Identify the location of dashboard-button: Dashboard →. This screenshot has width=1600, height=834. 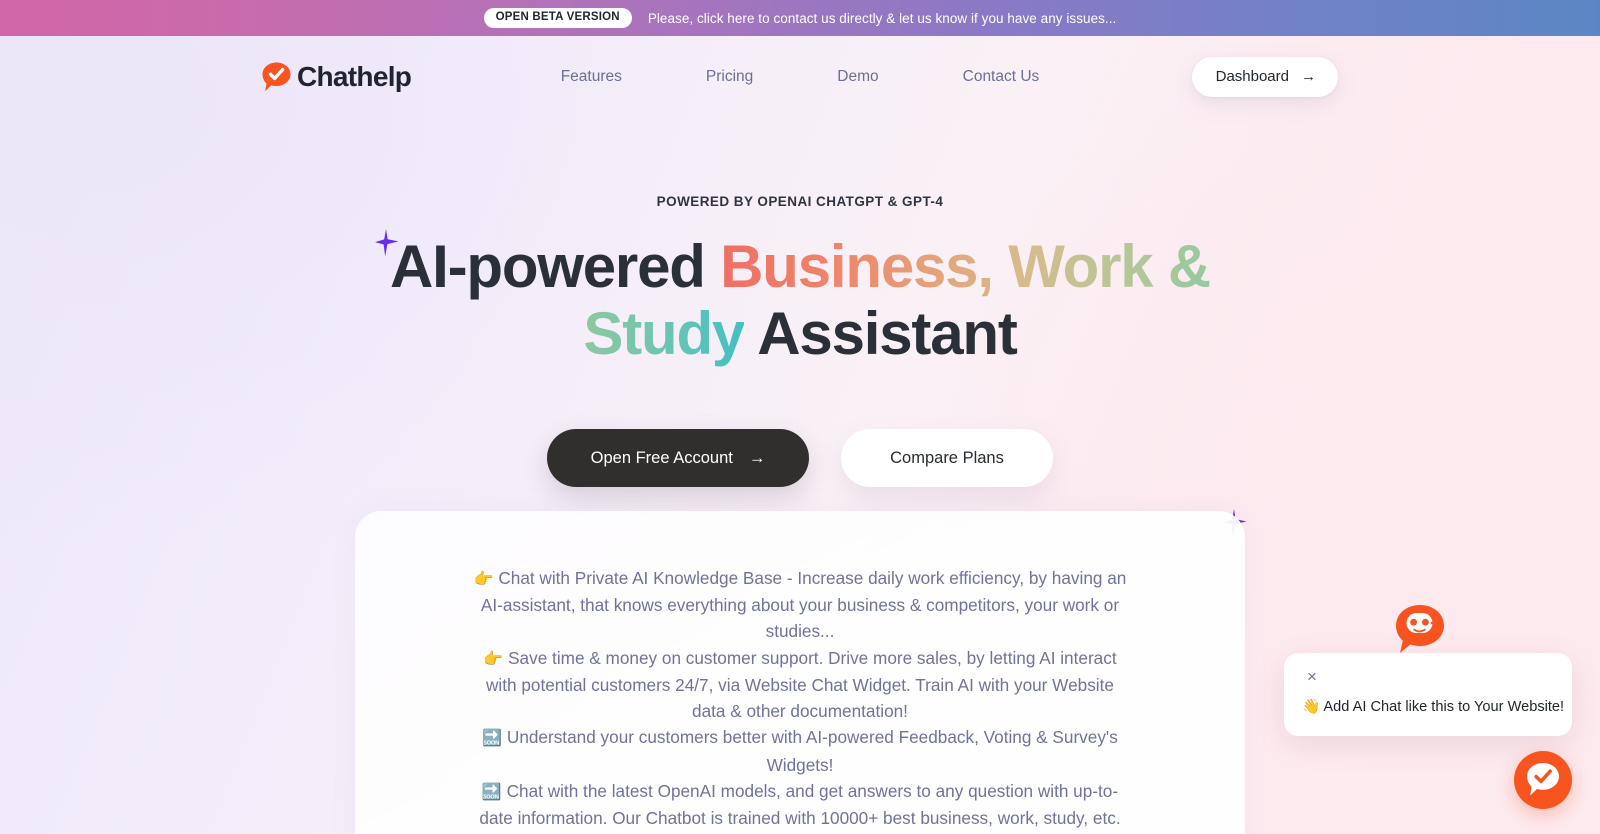
(1264, 77).